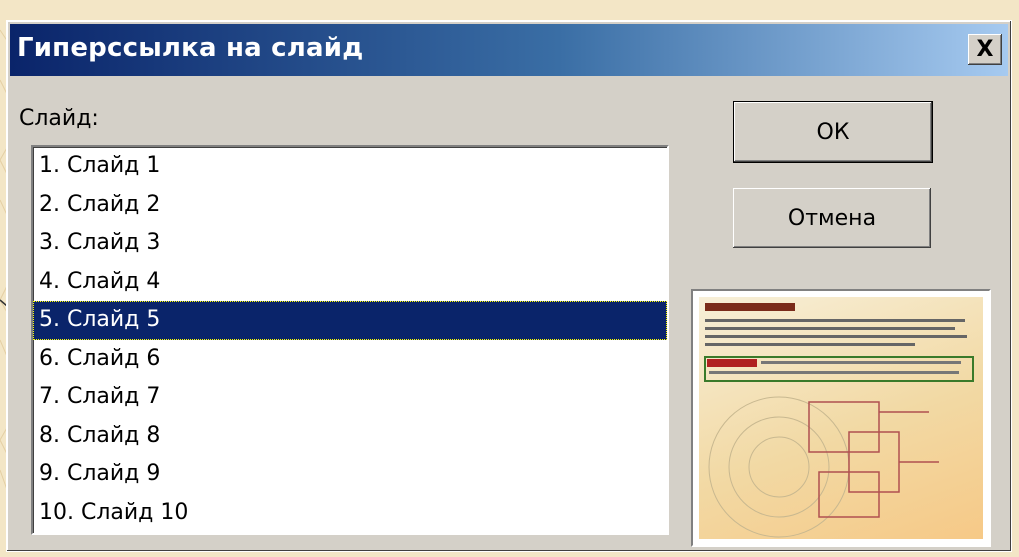 The image size is (1019, 557). I want to click on list-item: 2. Слайд 2, so click(350, 205).